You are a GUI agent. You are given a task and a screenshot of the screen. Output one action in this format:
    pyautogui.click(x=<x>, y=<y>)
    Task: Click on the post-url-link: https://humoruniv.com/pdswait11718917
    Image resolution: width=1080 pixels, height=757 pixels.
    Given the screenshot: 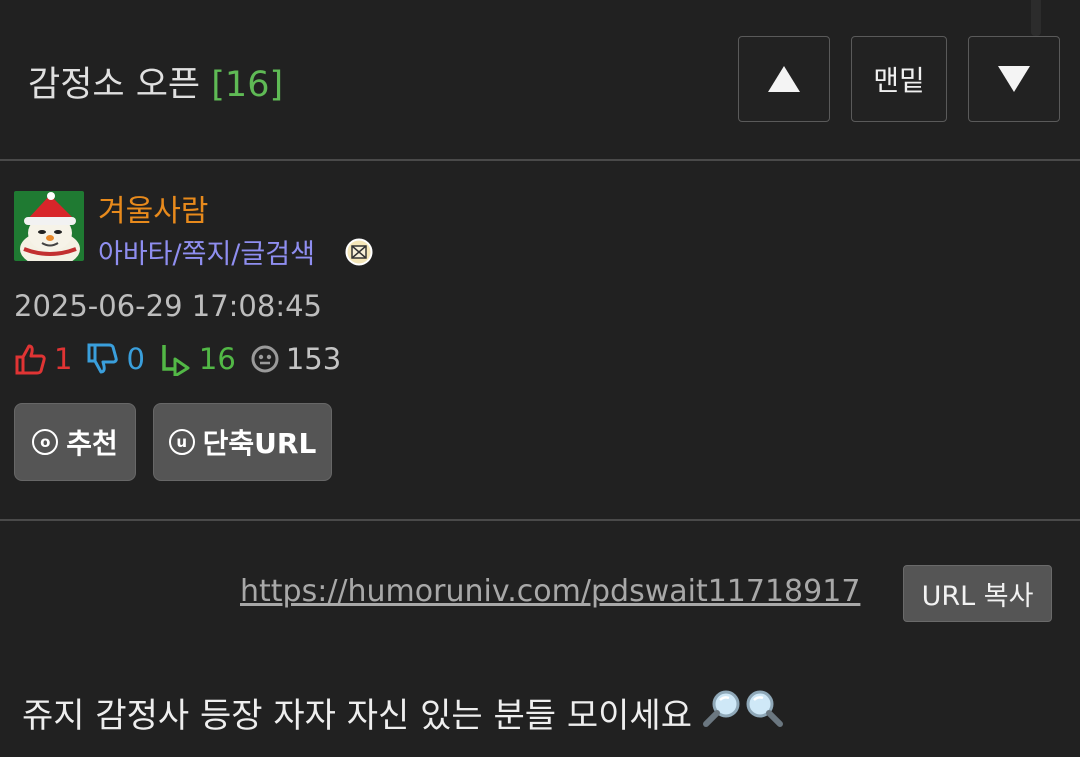 What is the action you would take?
    pyautogui.click(x=550, y=591)
    